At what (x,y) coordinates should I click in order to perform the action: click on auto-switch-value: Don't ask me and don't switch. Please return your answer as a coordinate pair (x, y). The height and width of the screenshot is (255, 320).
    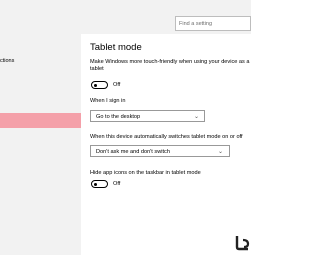
    Looking at the image, I should click on (133, 152).